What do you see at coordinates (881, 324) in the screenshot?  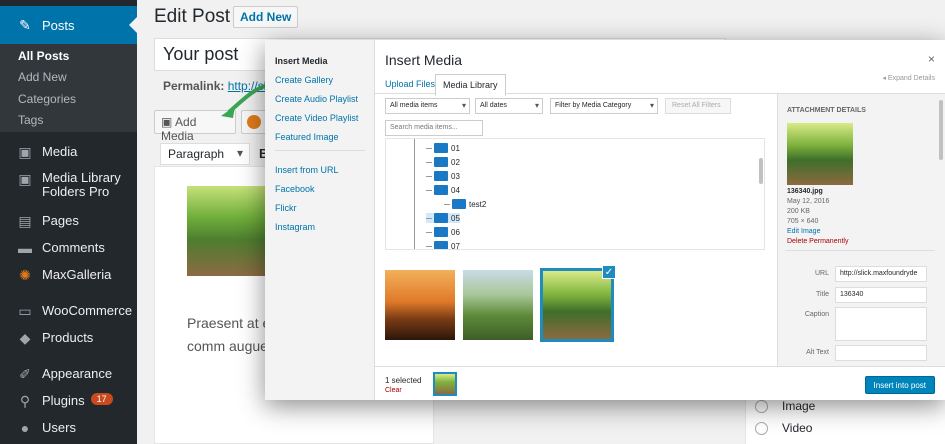 I see `caption-field` at bounding box center [881, 324].